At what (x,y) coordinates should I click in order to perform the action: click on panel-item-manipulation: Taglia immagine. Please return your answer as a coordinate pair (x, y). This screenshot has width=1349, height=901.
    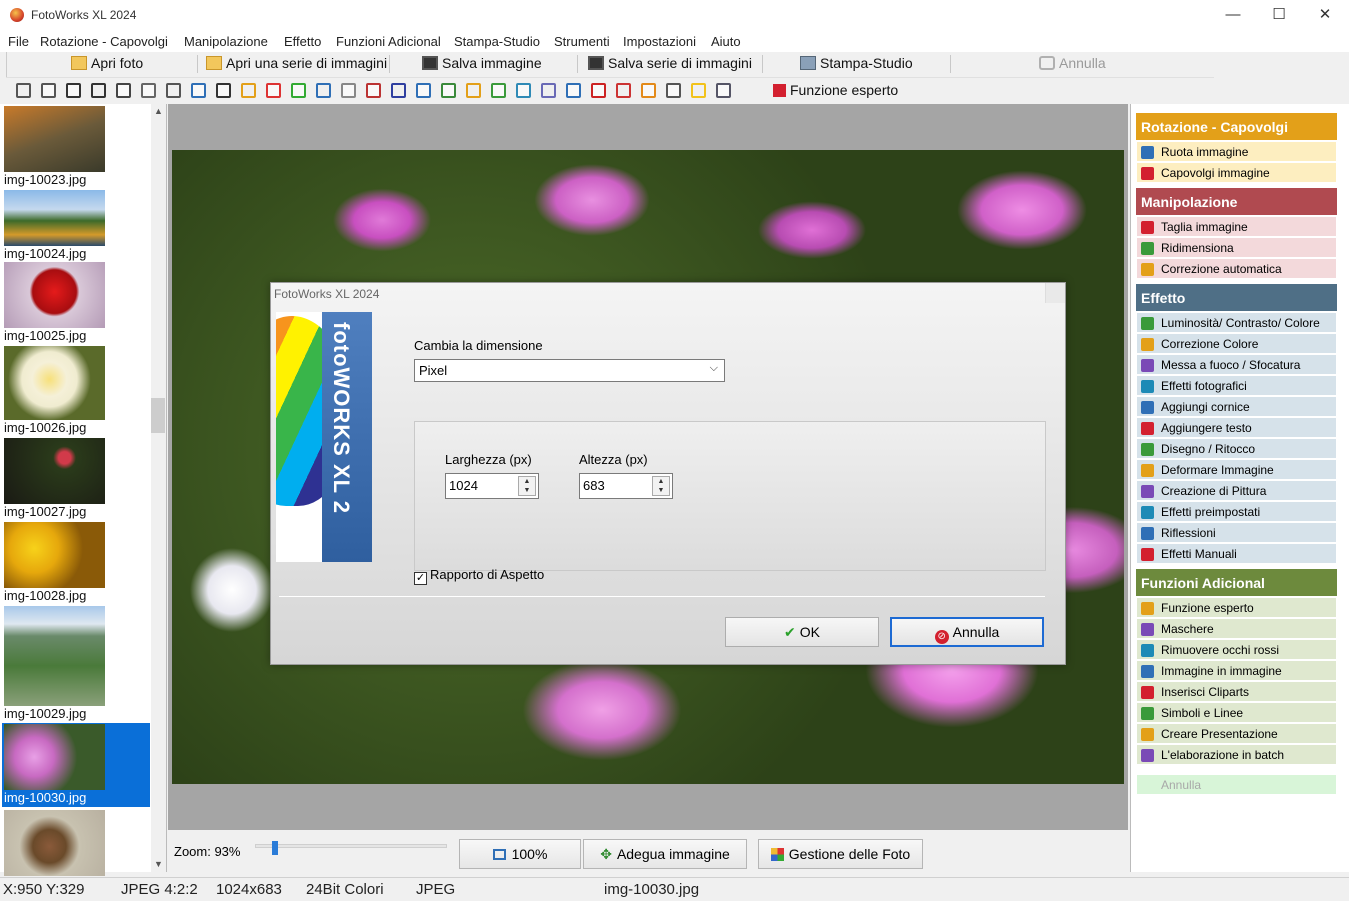
    Looking at the image, I should click on (1236, 227).